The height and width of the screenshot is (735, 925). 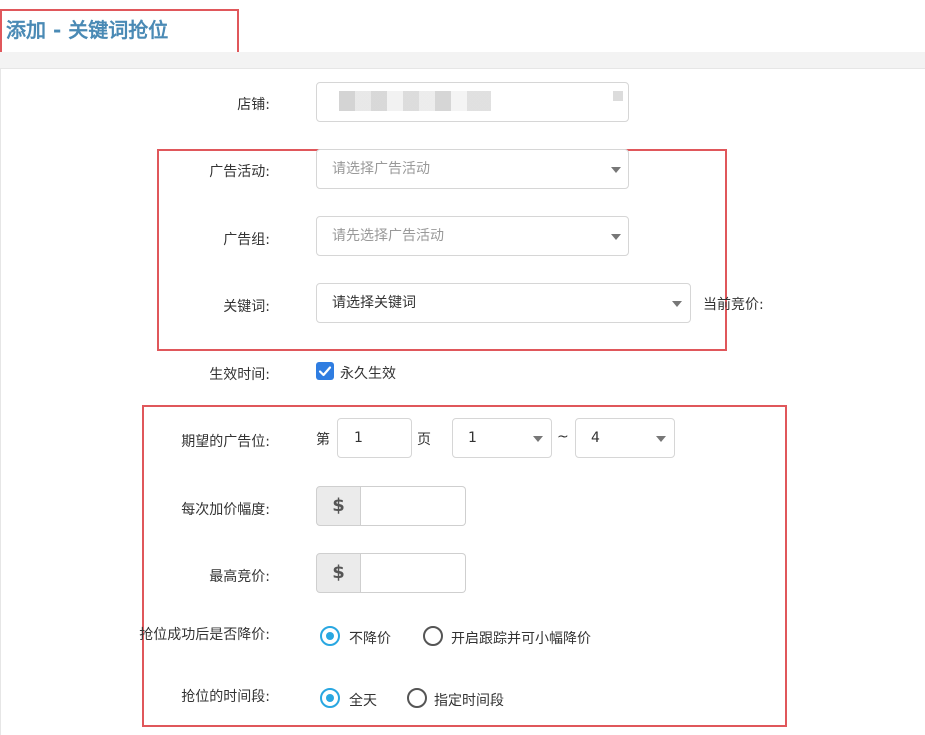 What do you see at coordinates (225, 697) in the screenshot?
I see `time-period-label: 抢位的时间段:` at bounding box center [225, 697].